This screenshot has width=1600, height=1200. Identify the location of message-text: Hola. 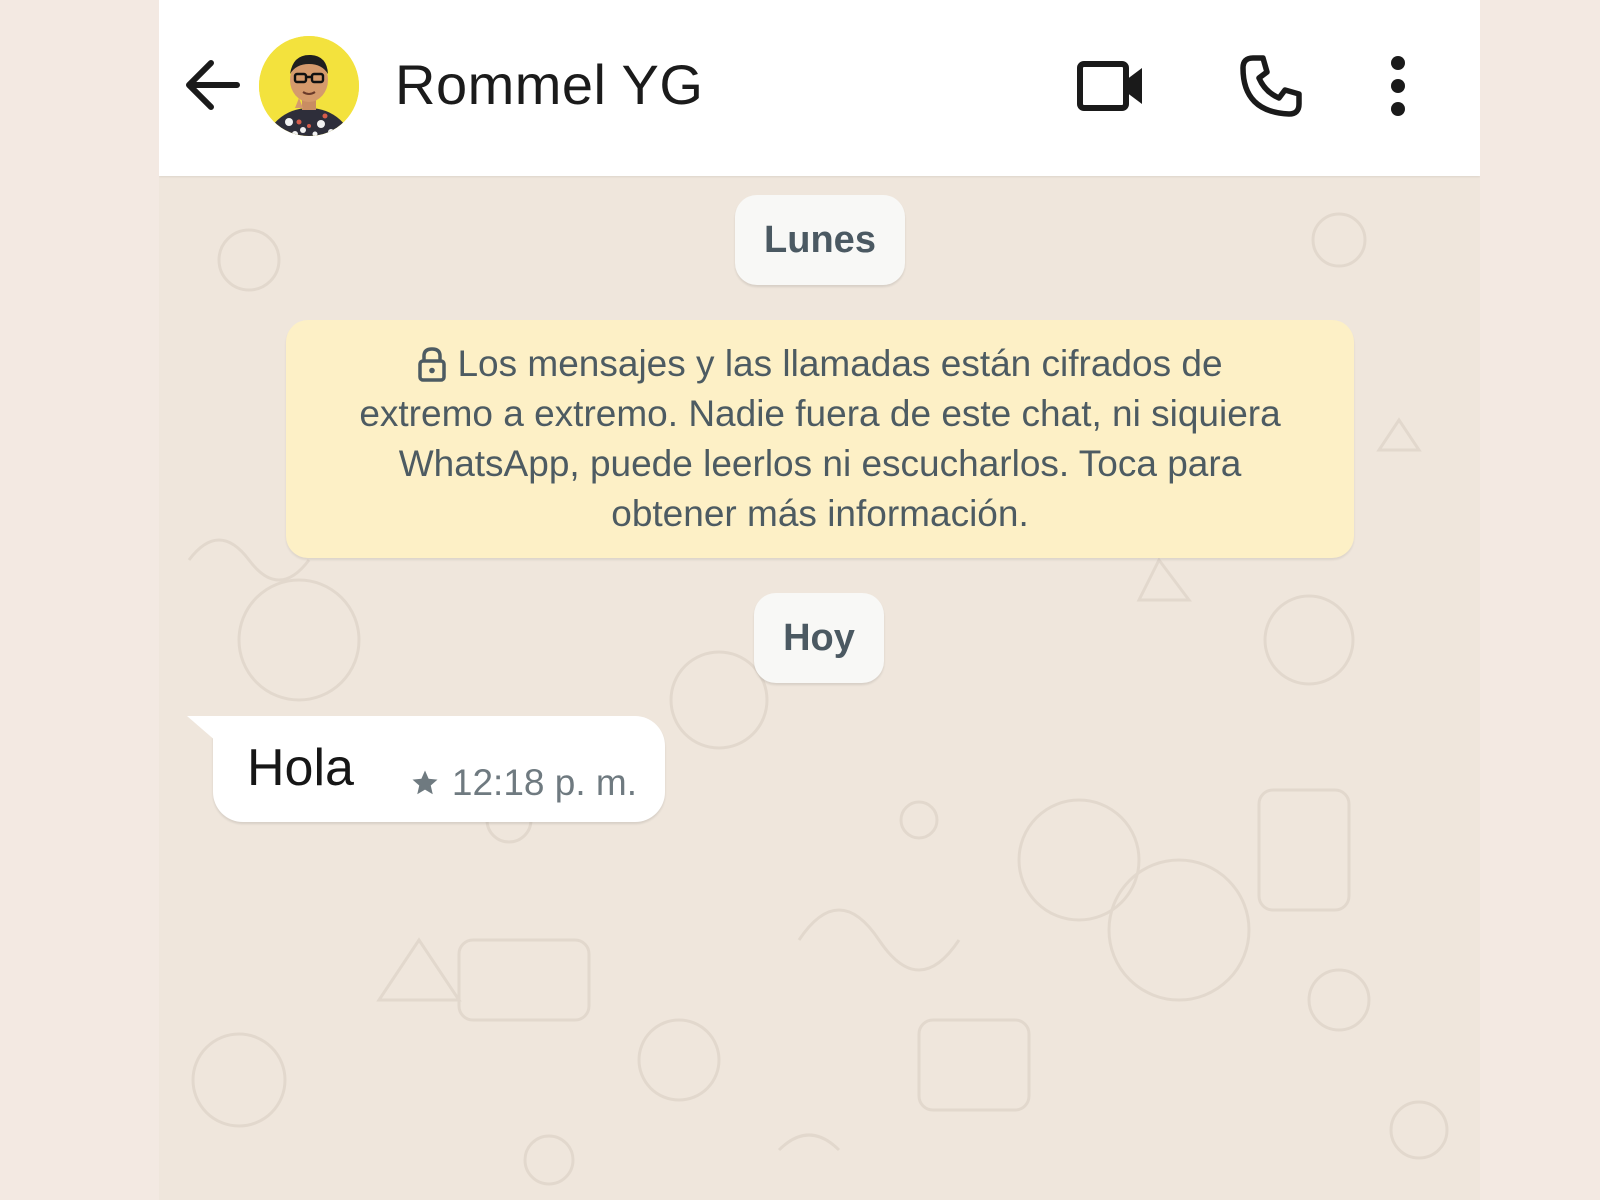
(300, 768).